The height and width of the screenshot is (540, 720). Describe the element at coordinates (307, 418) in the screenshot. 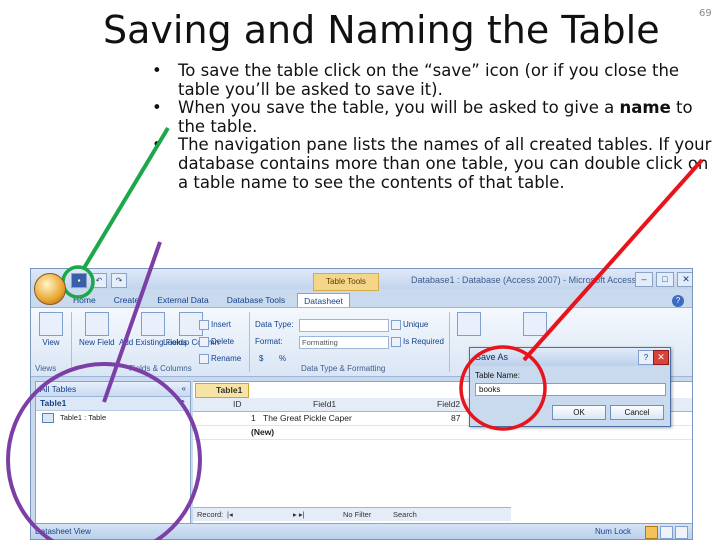

I see `cell-field1: The Great Pickle Caper` at that location.